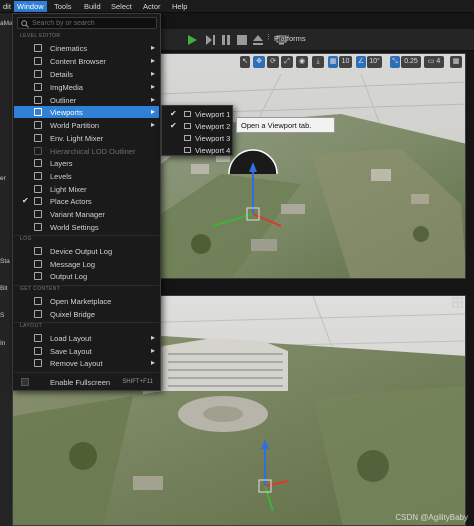 This screenshot has width=474, height=526. What do you see at coordinates (258, 40) in the screenshot?
I see `eject-icon` at bounding box center [258, 40].